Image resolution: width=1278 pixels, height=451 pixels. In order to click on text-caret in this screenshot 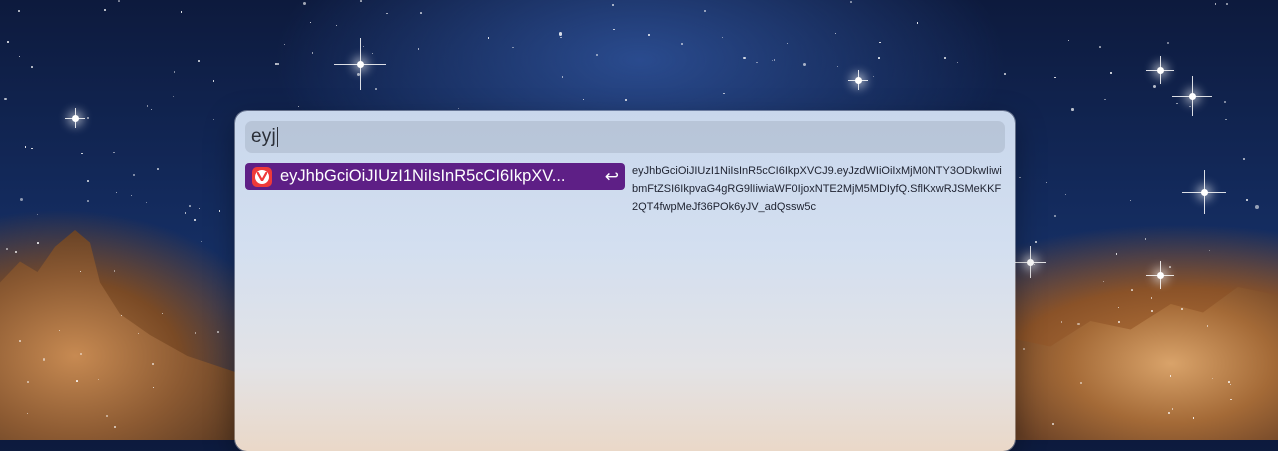, I will do `click(277, 137)`.